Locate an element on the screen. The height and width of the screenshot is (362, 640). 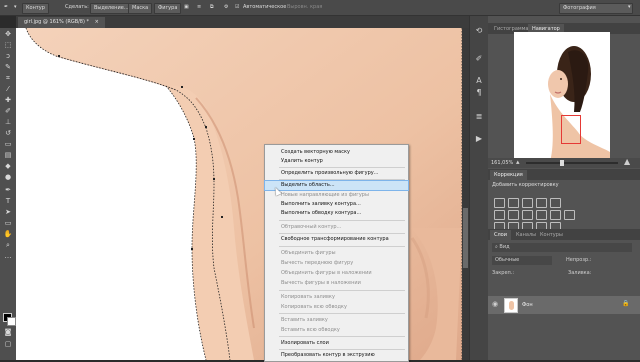
properties-panel-icon: ≣ is located at coordinates (479, 116).